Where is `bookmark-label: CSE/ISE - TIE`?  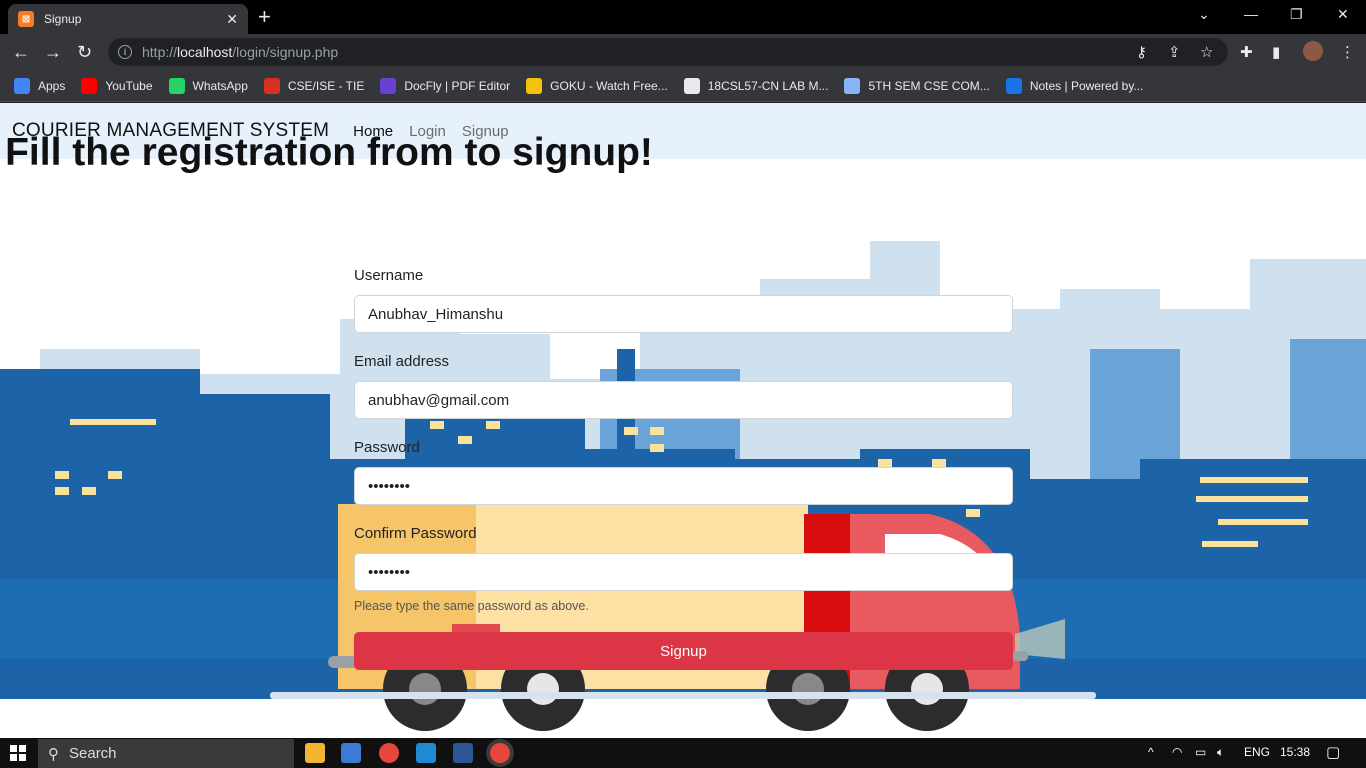 bookmark-label: CSE/ISE - TIE is located at coordinates (326, 85).